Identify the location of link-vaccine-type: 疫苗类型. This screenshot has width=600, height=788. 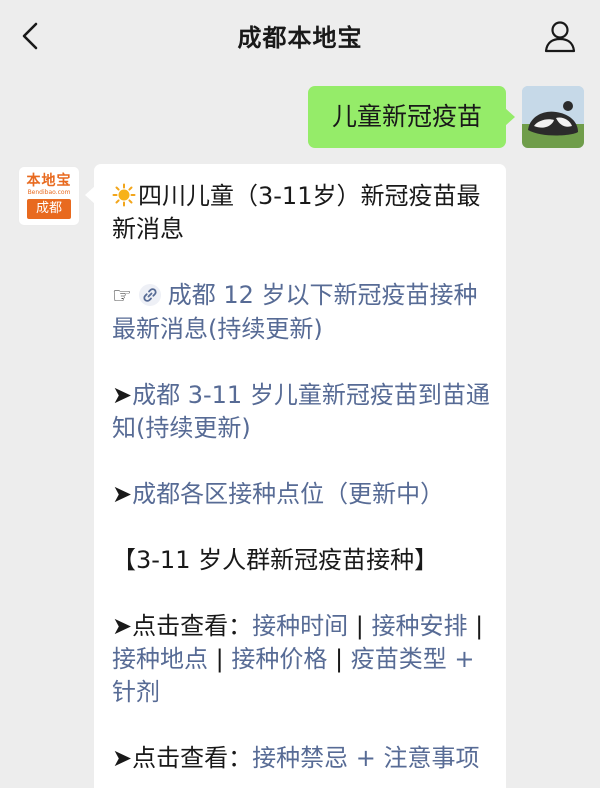
(399, 659).